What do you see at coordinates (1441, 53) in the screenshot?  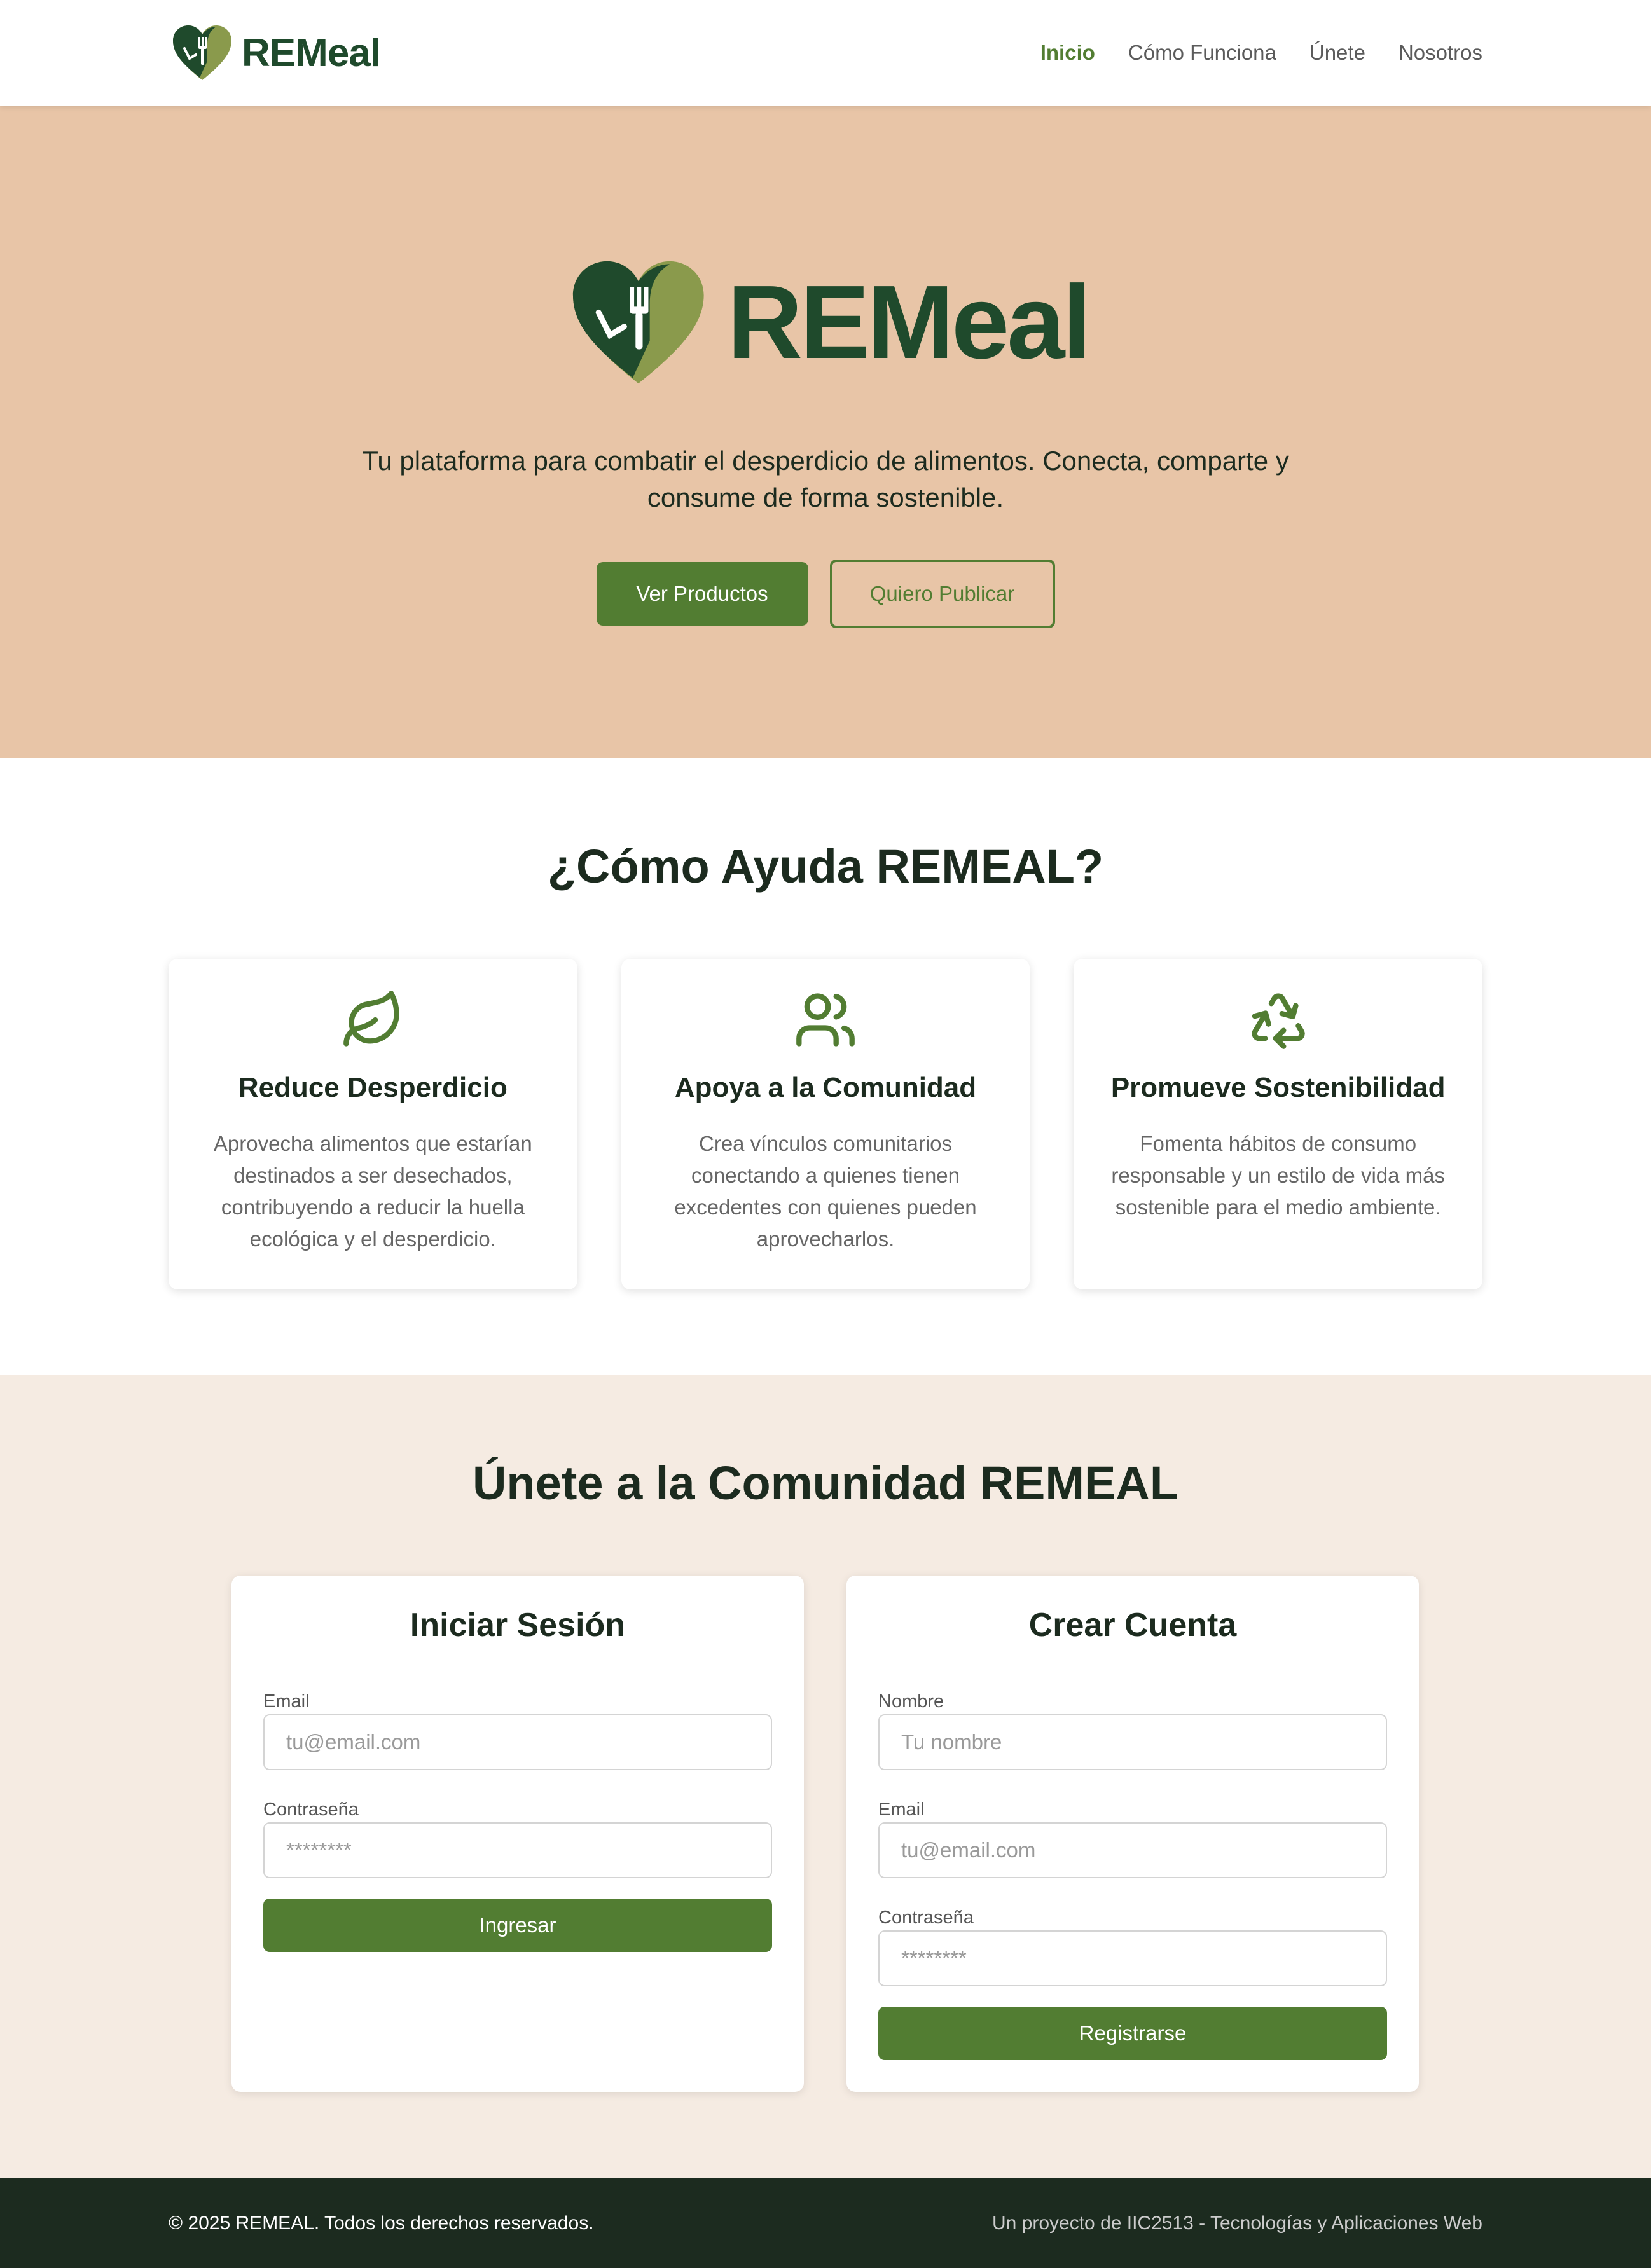 I see `nav-link-nosotros: Nosotros` at bounding box center [1441, 53].